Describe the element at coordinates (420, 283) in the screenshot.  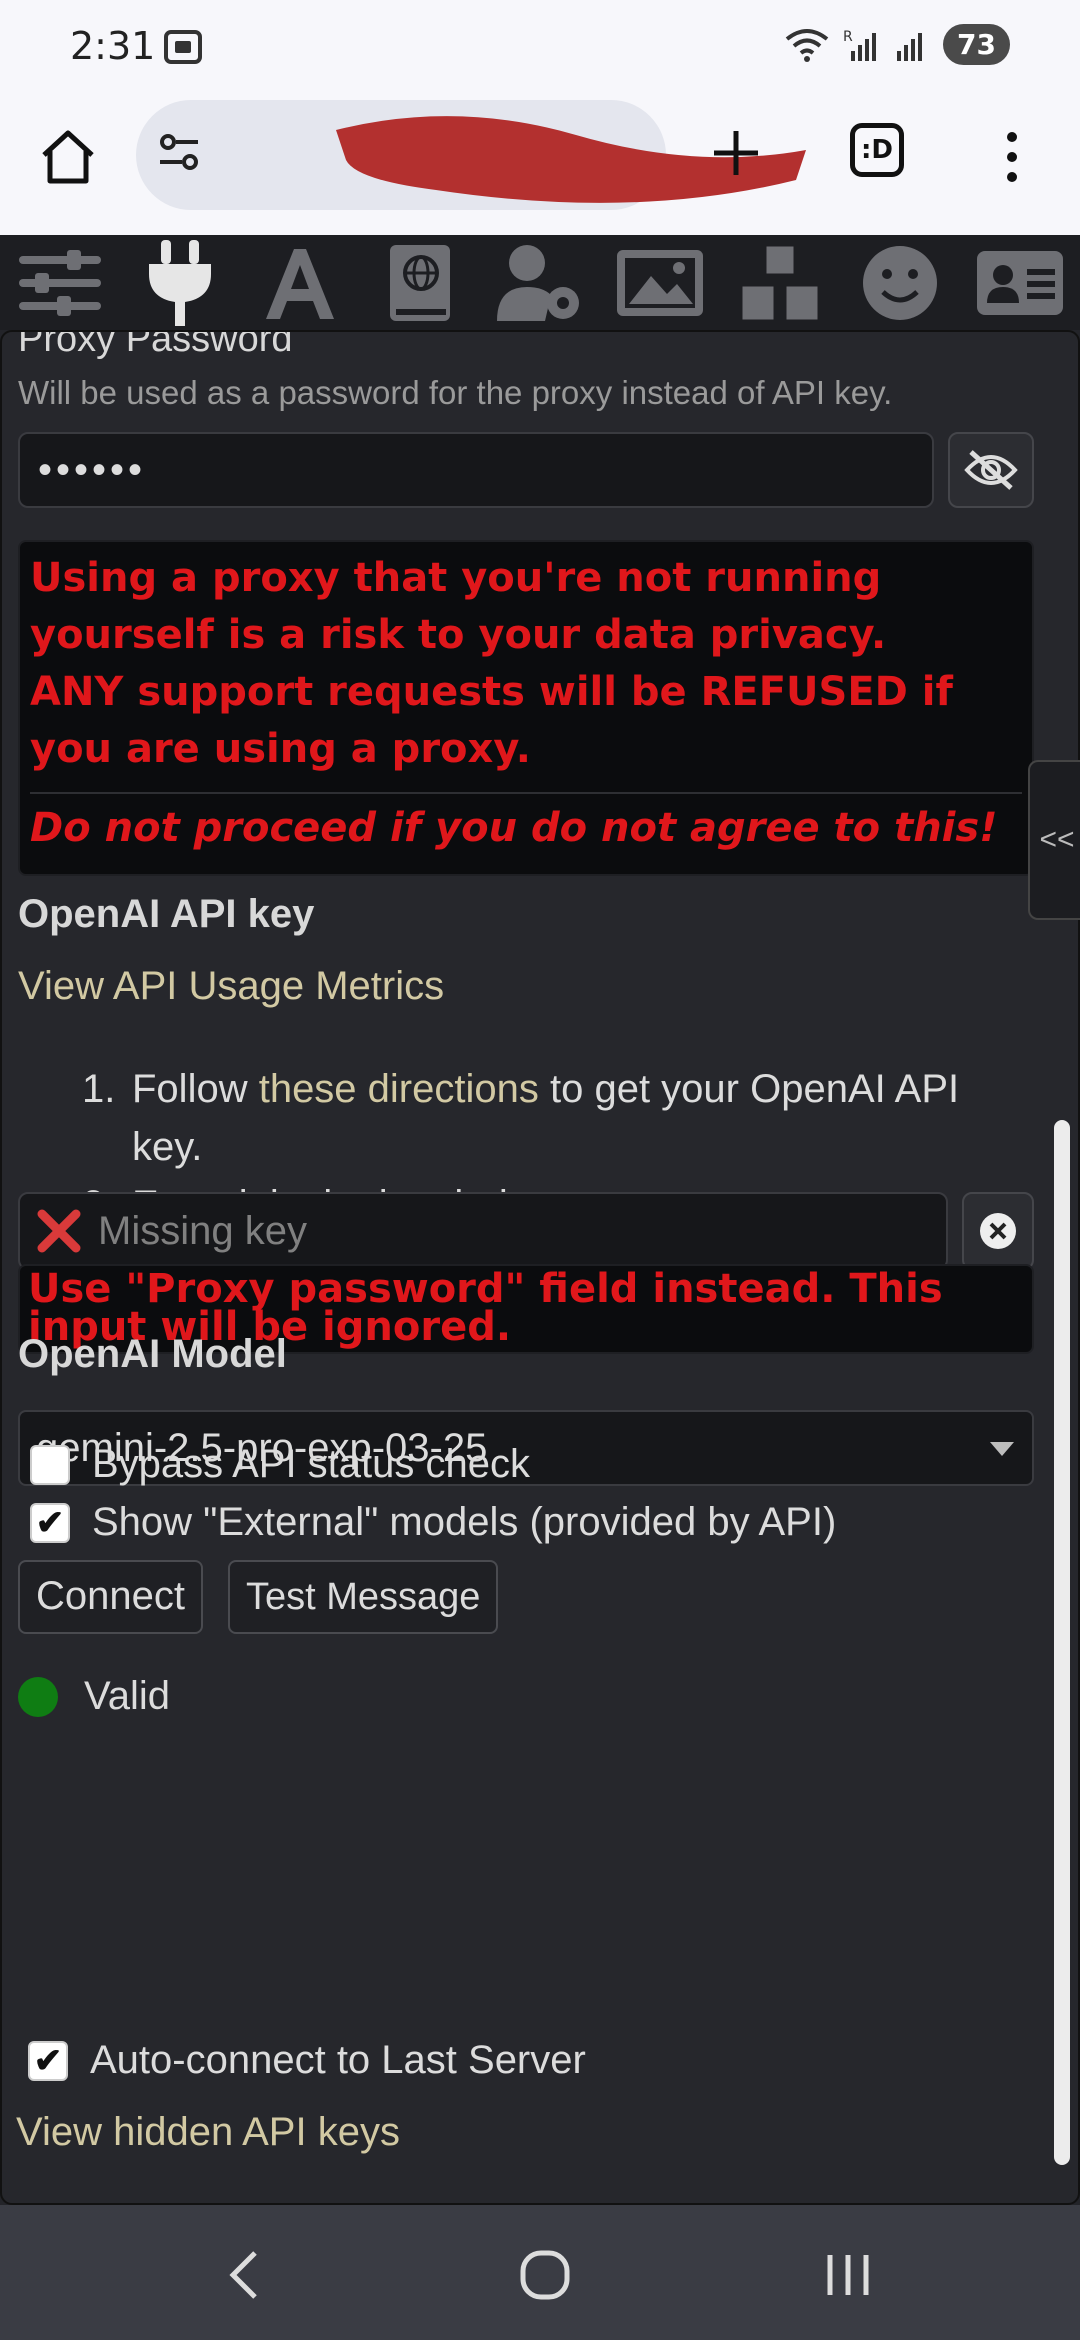
I see `book-globe-icon` at that location.